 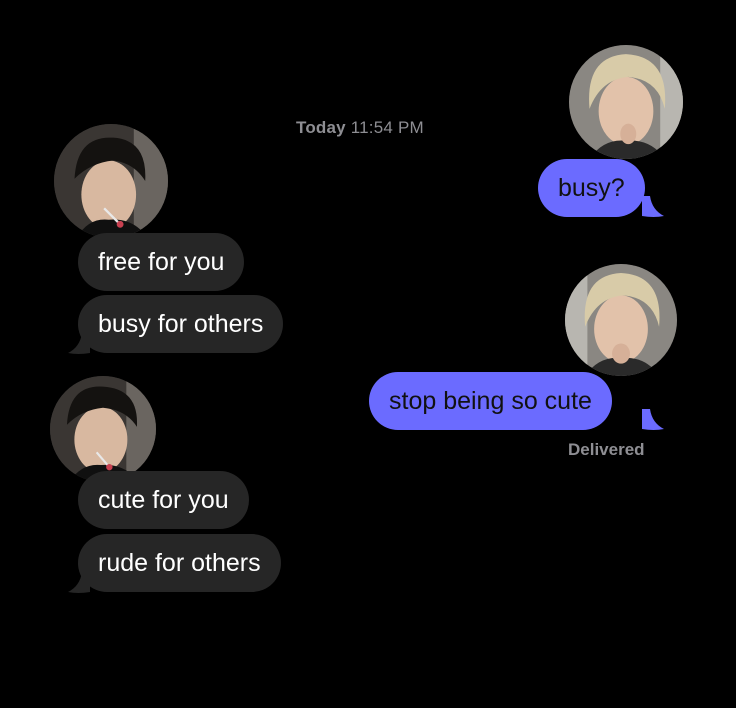 I want to click on outgoing-message-bubble: busy?, so click(x=591, y=188).